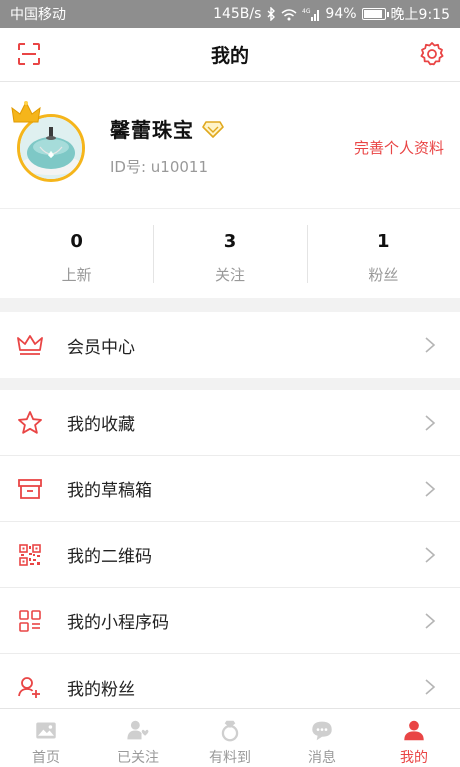  I want to click on stat-followers: 1 粉丝, so click(383, 253).